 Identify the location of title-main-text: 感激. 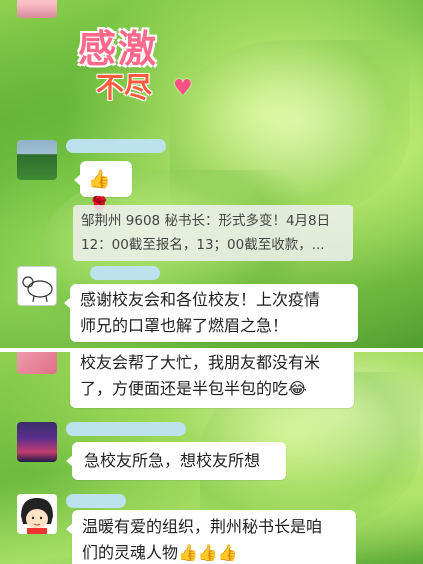
(118, 49).